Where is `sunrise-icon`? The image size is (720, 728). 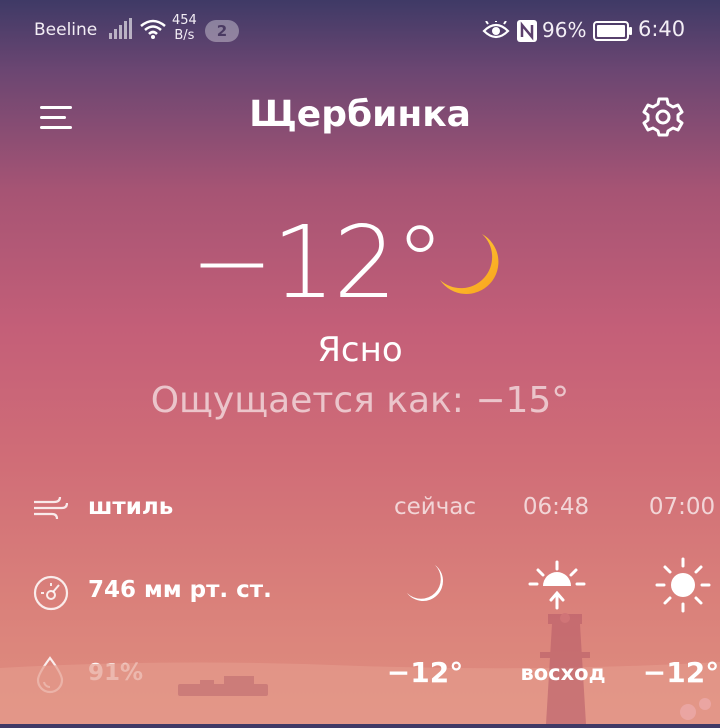
sunrise-icon is located at coordinates (557, 587).